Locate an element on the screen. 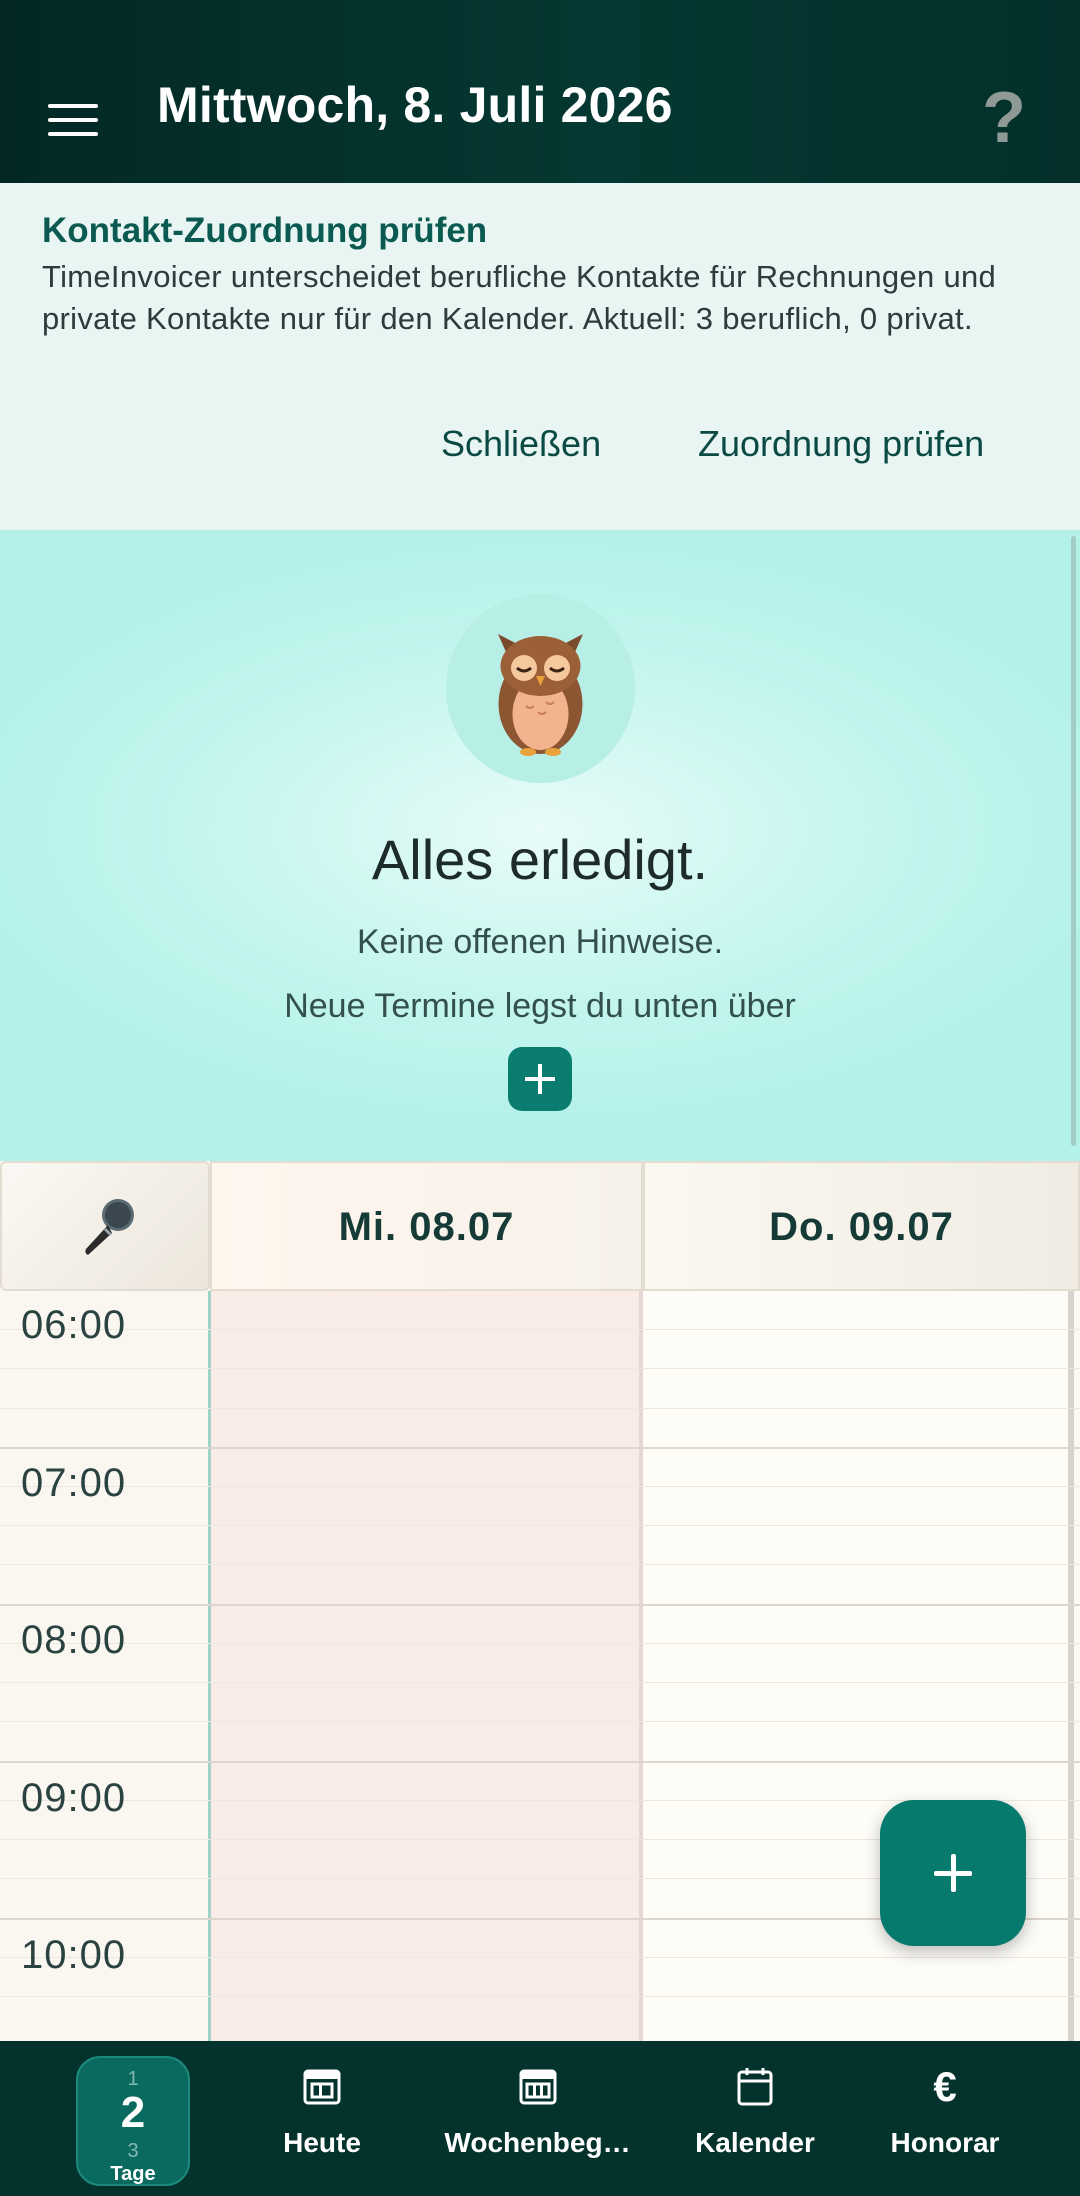 The image size is (1080, 2196). inline-plus-icon is located at coordinates (540, 1079).